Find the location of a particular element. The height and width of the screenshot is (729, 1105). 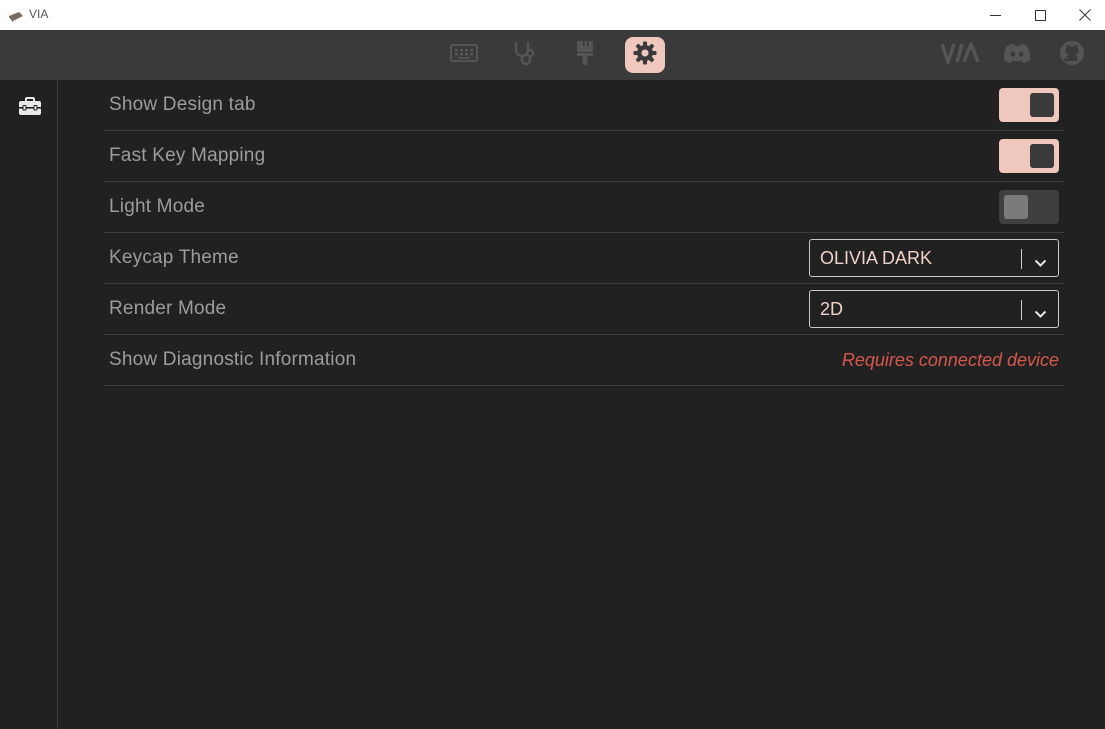

toolbox-icon is located at coordinates (30, 109).